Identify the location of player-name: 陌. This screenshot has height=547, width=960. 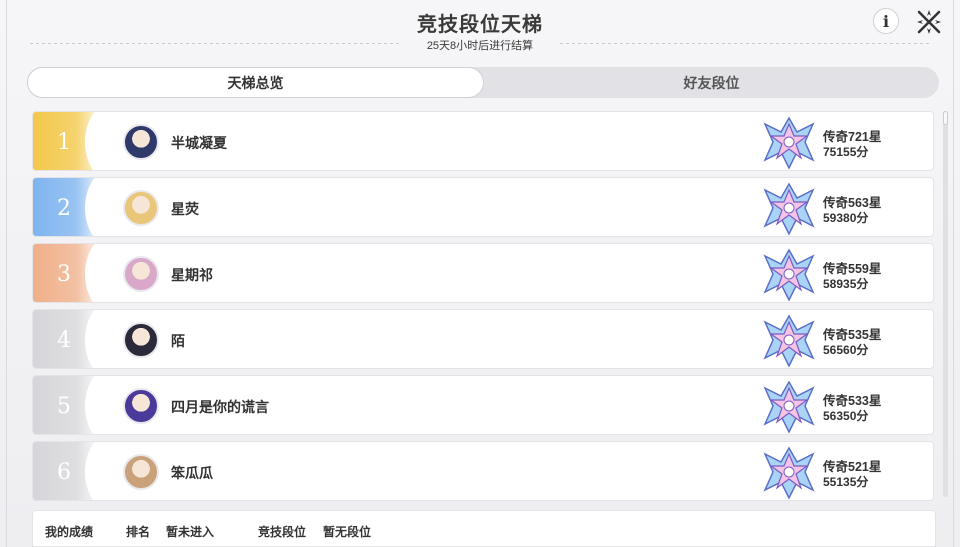
(178, 341).